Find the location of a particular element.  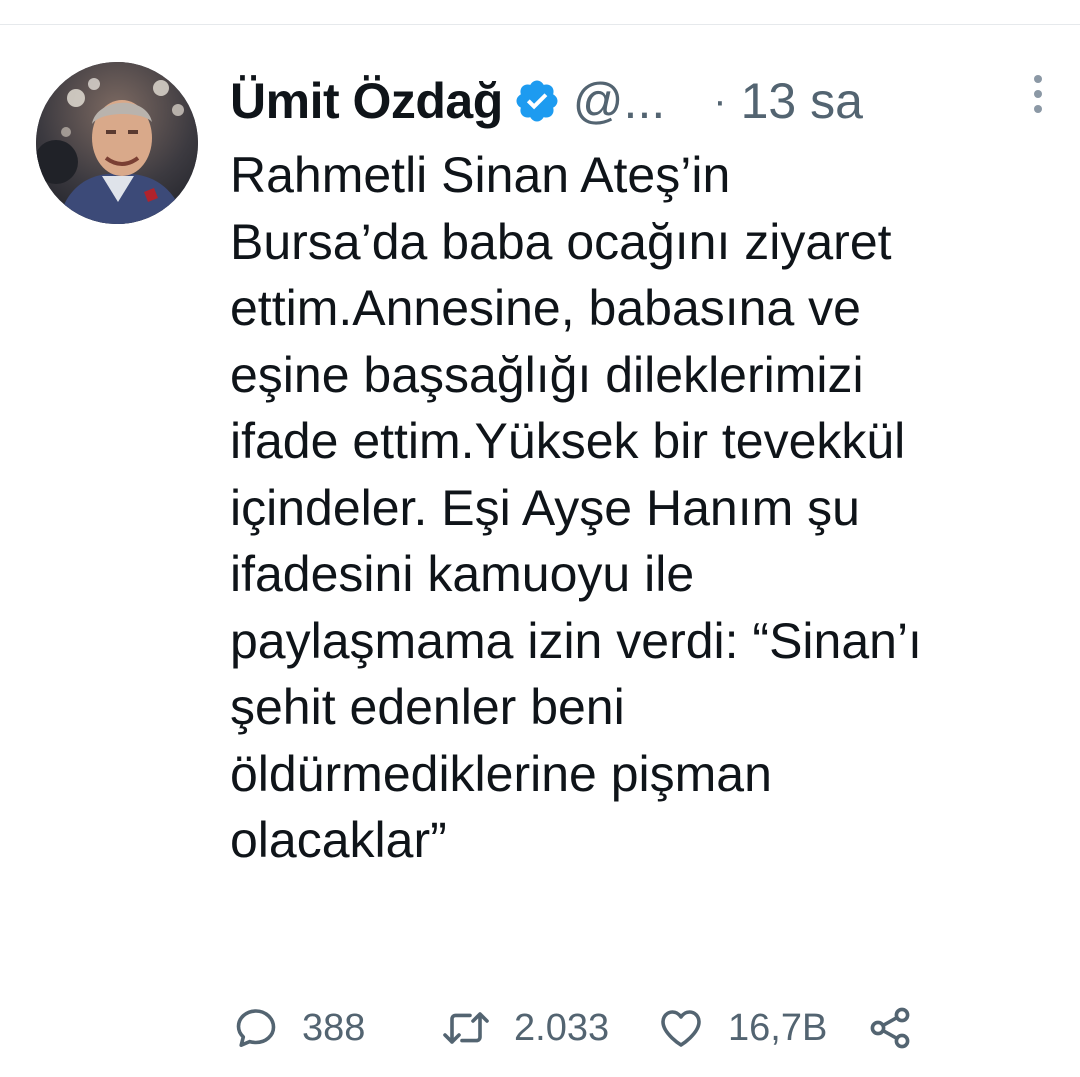

retweet-button: 2.033 is located at coordinates (524, 1028).